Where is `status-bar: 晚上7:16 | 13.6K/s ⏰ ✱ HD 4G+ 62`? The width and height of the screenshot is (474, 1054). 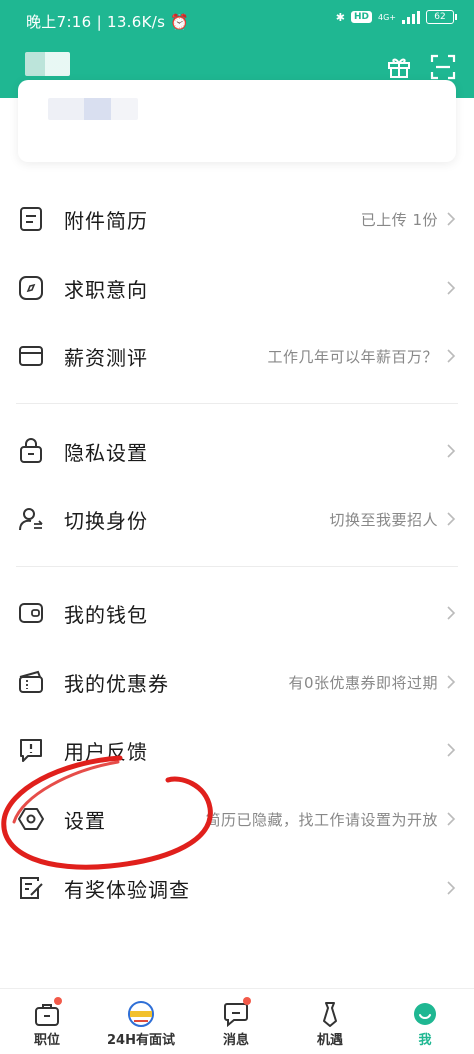
status-bar: 晚上7:16 | 13.6K/s ⏰ ✱ HD 4G+ 62 is located at coordinates (237, 20).